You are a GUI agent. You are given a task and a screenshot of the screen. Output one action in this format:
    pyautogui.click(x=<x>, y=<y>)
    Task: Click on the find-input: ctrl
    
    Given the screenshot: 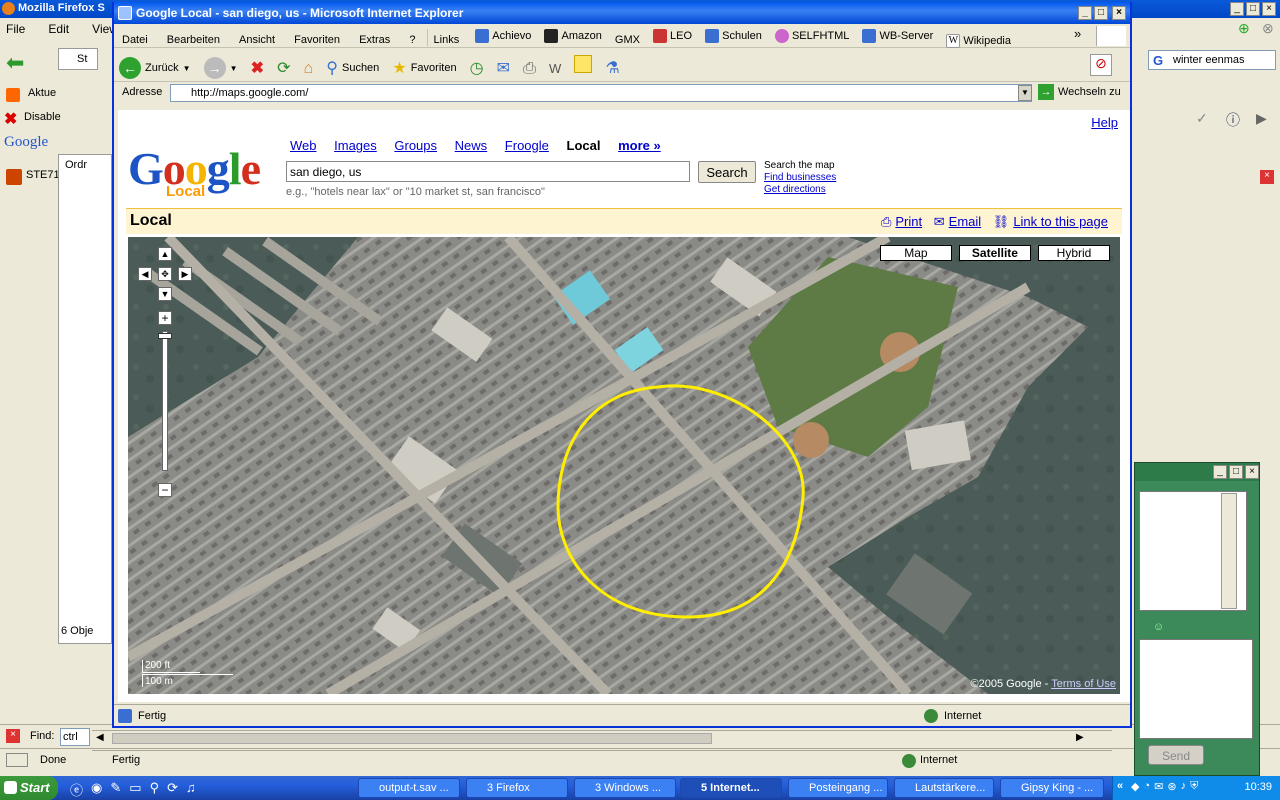 What is the action you would take?
    pyautogui.click(x=75, y=737)
    